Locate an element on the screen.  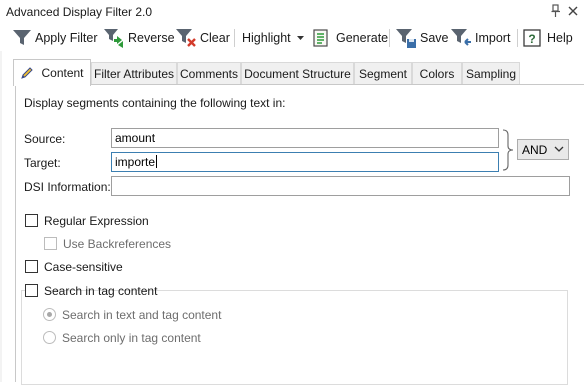
import-label: Import is located at coordinates (493, 38).